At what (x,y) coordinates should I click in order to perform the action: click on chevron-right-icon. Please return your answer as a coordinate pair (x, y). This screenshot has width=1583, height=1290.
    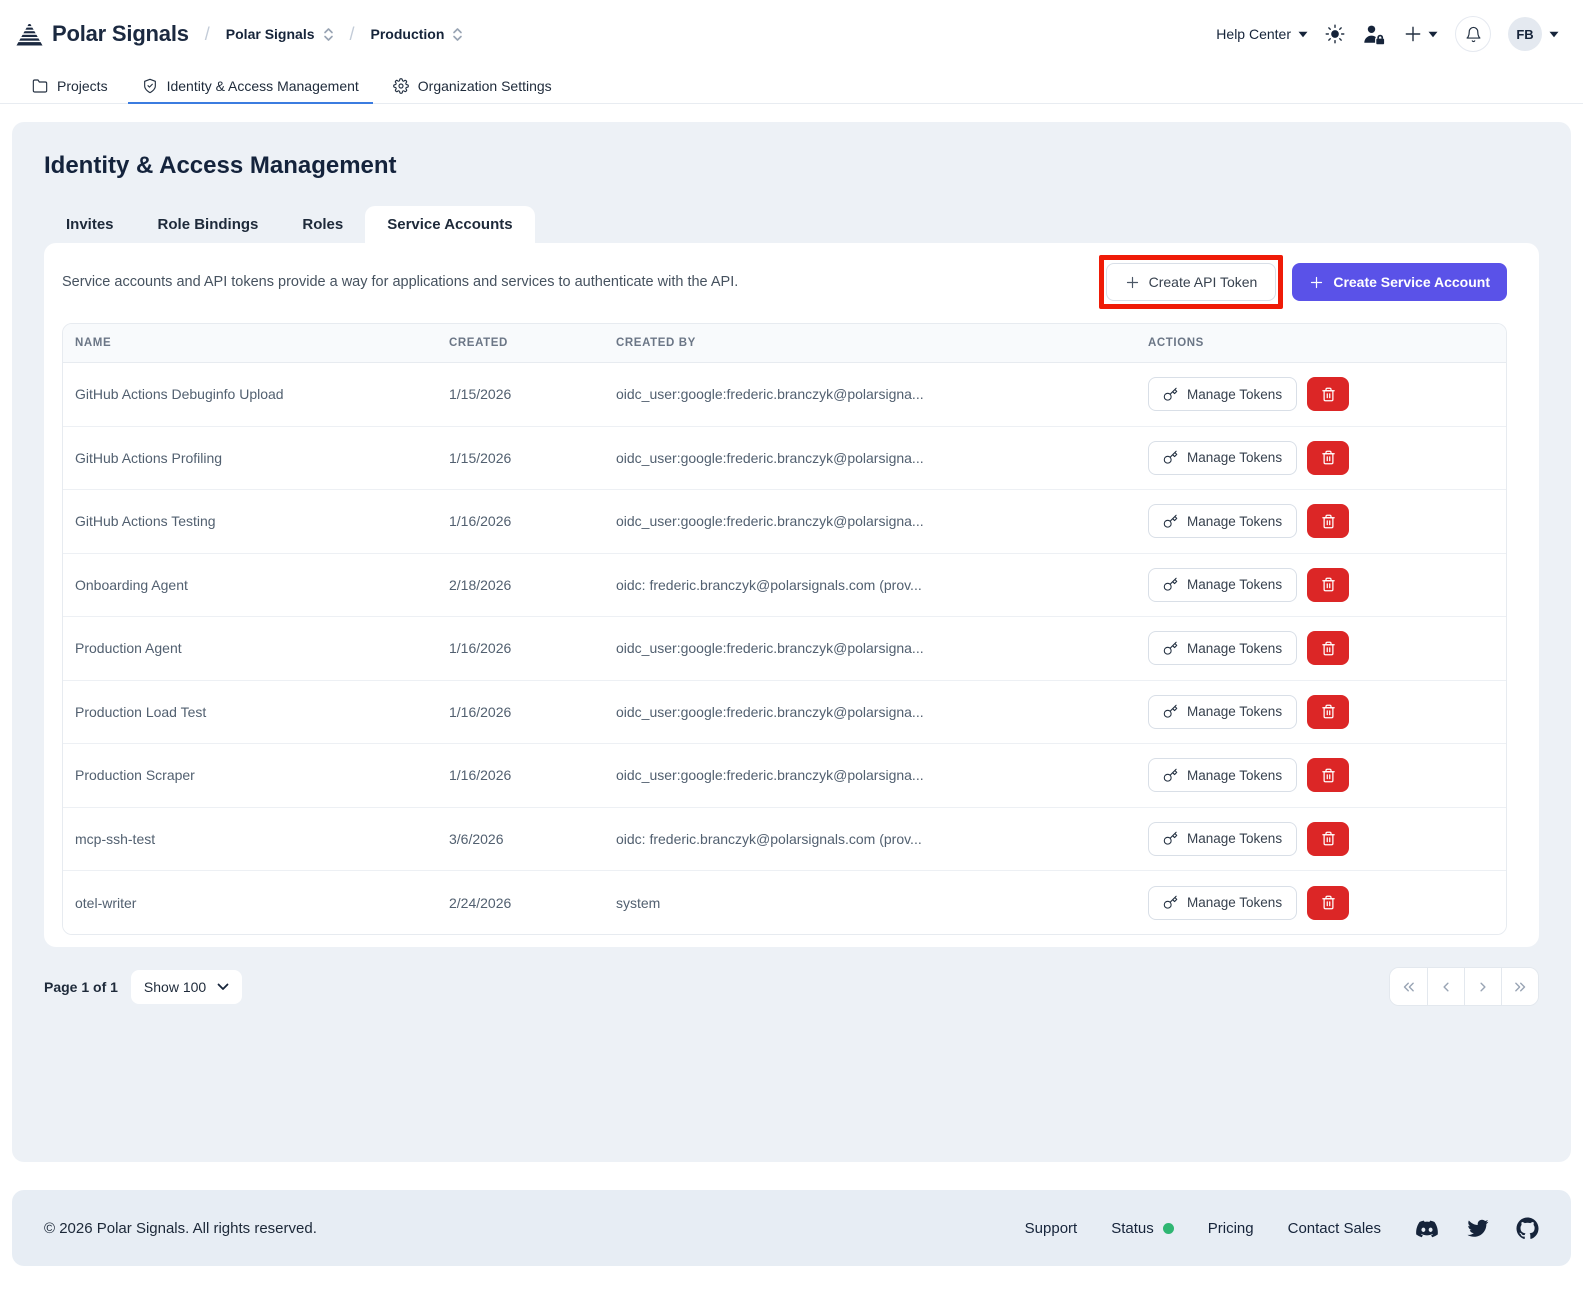
    Looking at the image, I should click on (1483, 986).